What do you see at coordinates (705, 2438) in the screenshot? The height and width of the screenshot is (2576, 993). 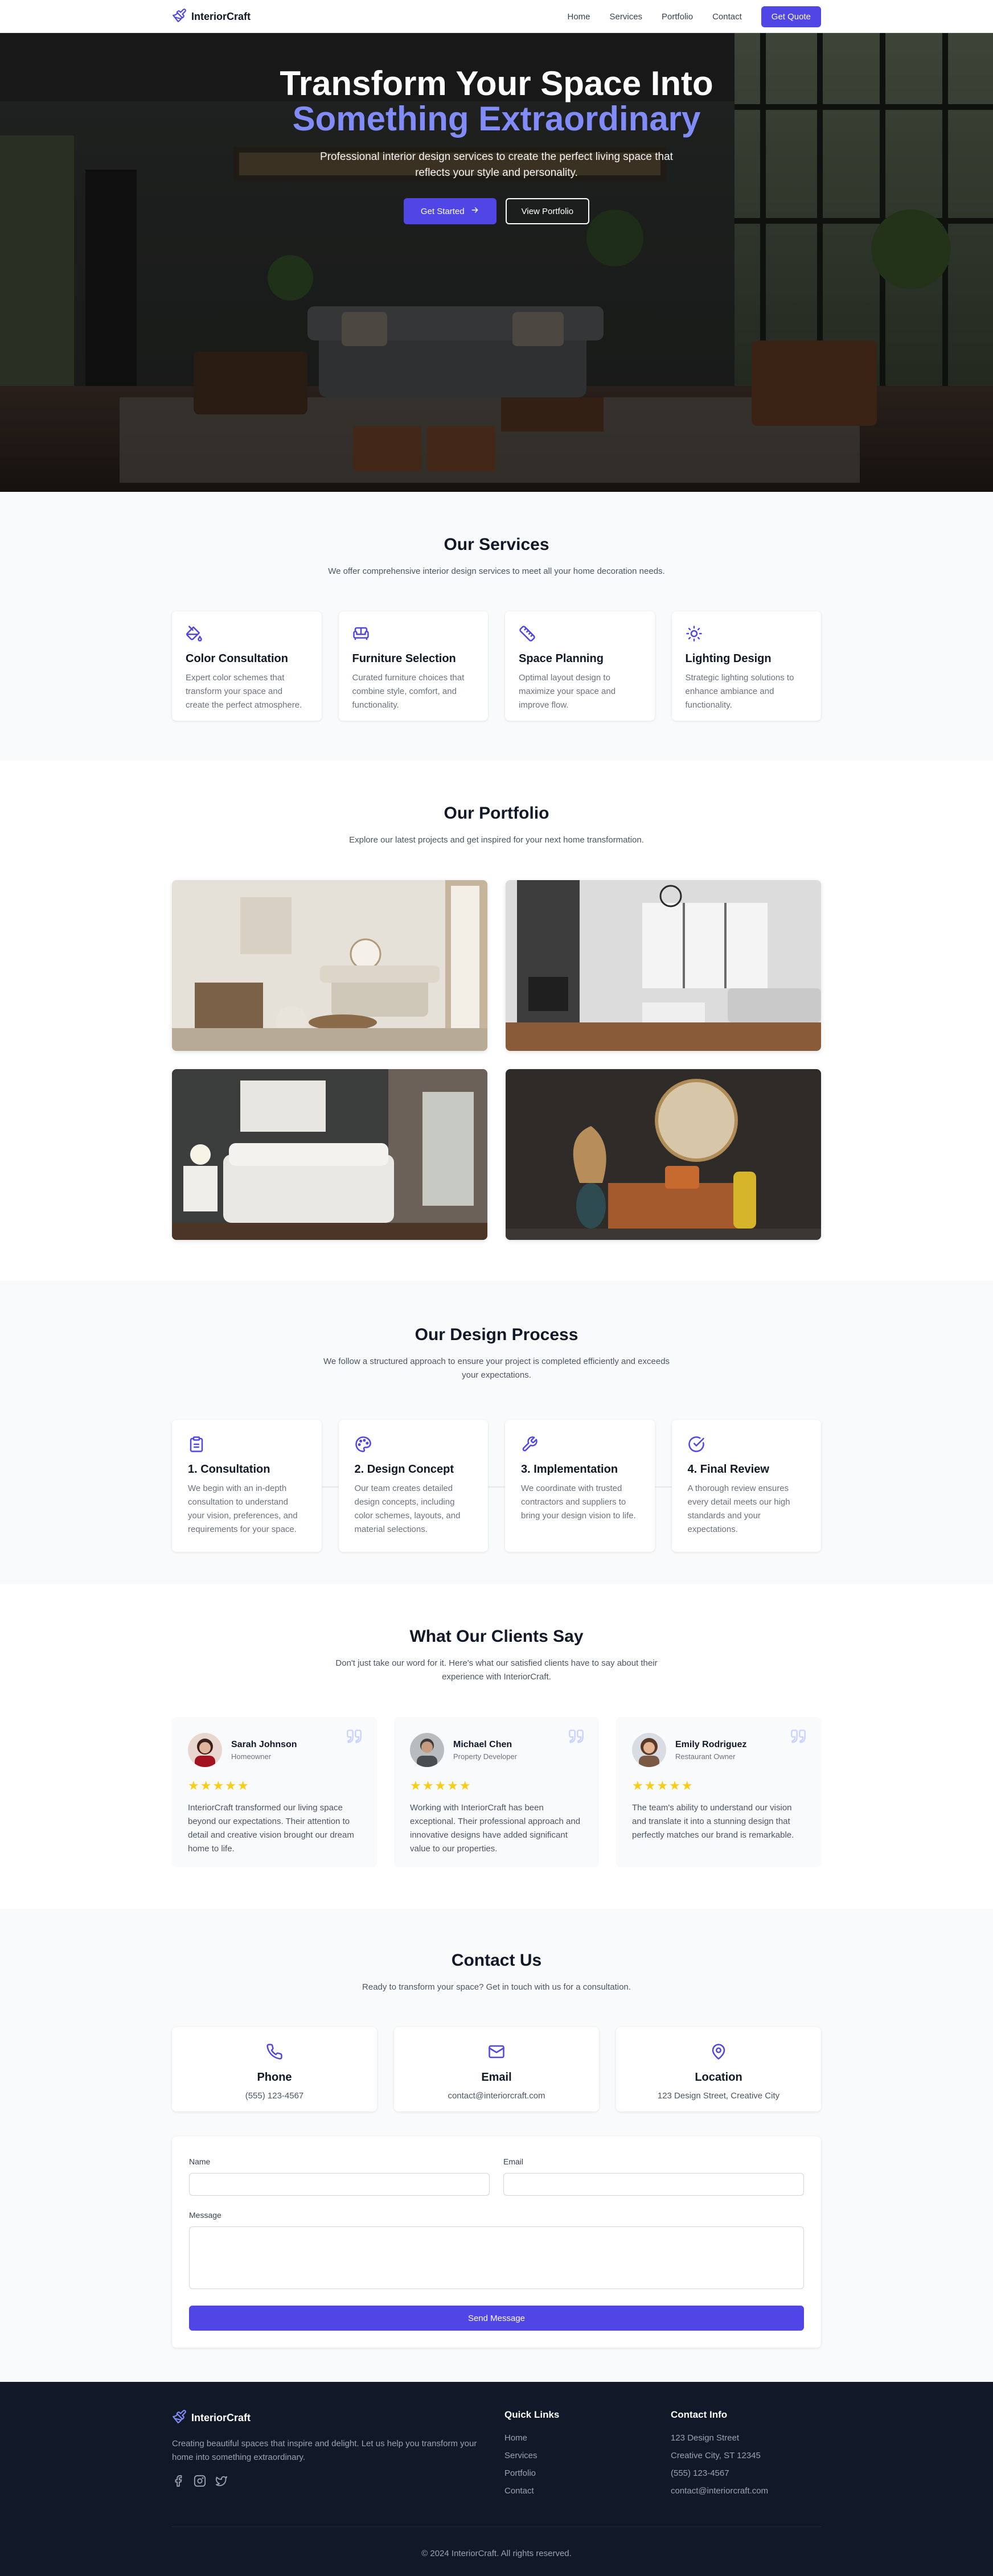 I see `footer-address-street: 123 Design Street` at bounding box center [705, 2438].